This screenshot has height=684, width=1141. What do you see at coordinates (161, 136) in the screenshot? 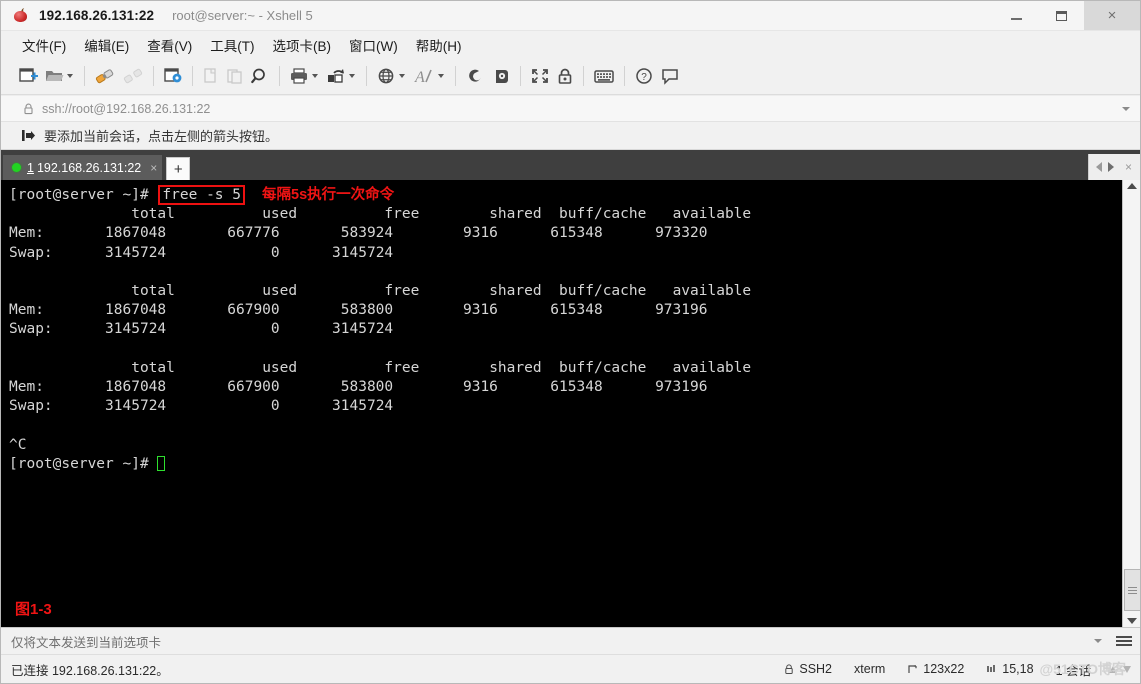
I see `hint-text: 要添加当前会话，点击左侧的箭头按钮。` at bounding box center [161, 136].